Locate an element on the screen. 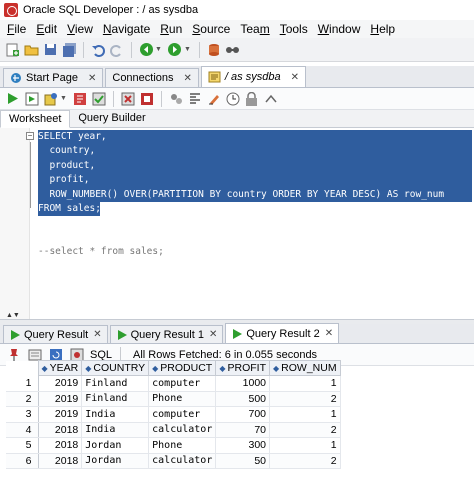  table-row: 1 2019 Finland computer 1000 1 is located at coordinates (173, 383).